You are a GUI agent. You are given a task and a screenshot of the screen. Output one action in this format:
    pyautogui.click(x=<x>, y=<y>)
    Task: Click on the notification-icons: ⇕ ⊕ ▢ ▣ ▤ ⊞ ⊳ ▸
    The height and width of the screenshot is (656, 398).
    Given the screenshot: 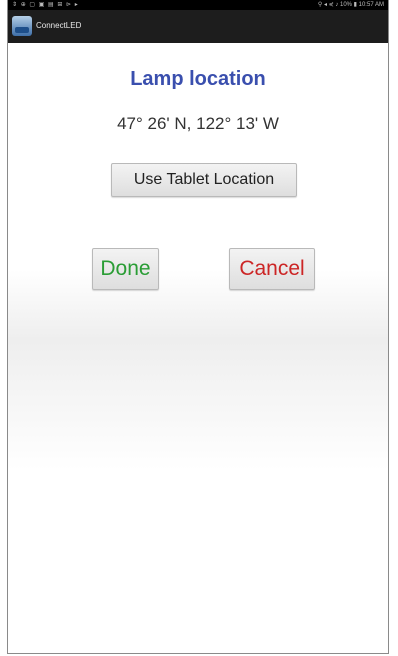 What is the action you would take?
    pyautogui.click(x=45, y=5)
    